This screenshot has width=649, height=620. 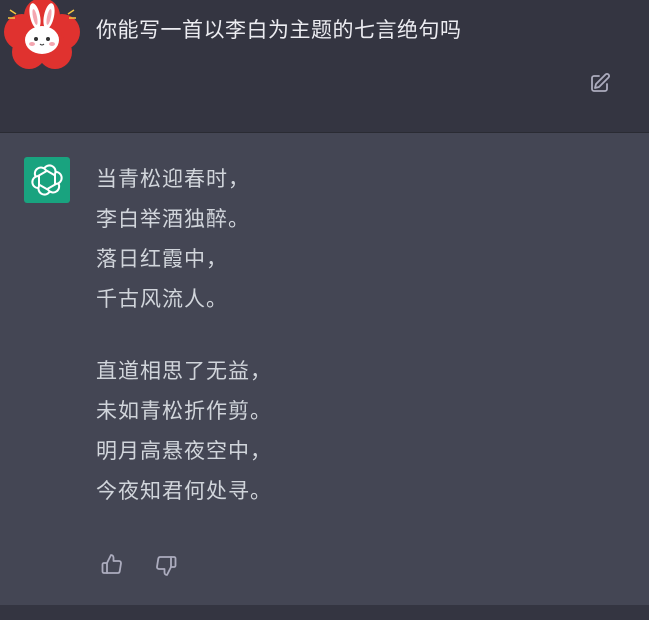 I want to click on chatgpt-logo-icon, so click(x=47, y=180).